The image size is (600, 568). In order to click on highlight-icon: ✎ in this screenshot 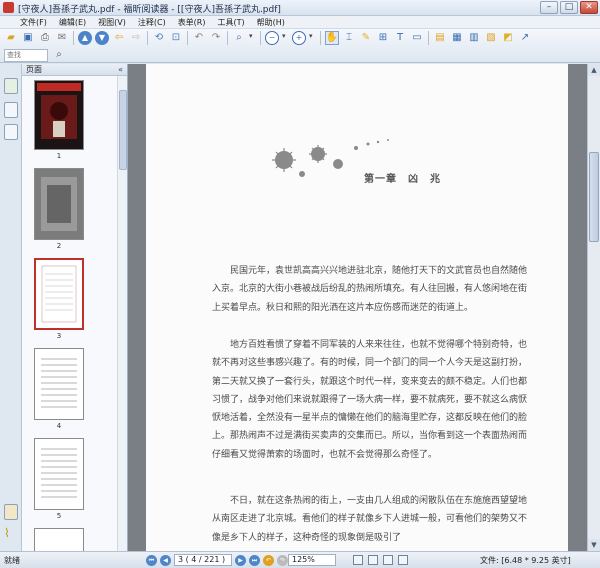, I will do `click(366, 38)`.